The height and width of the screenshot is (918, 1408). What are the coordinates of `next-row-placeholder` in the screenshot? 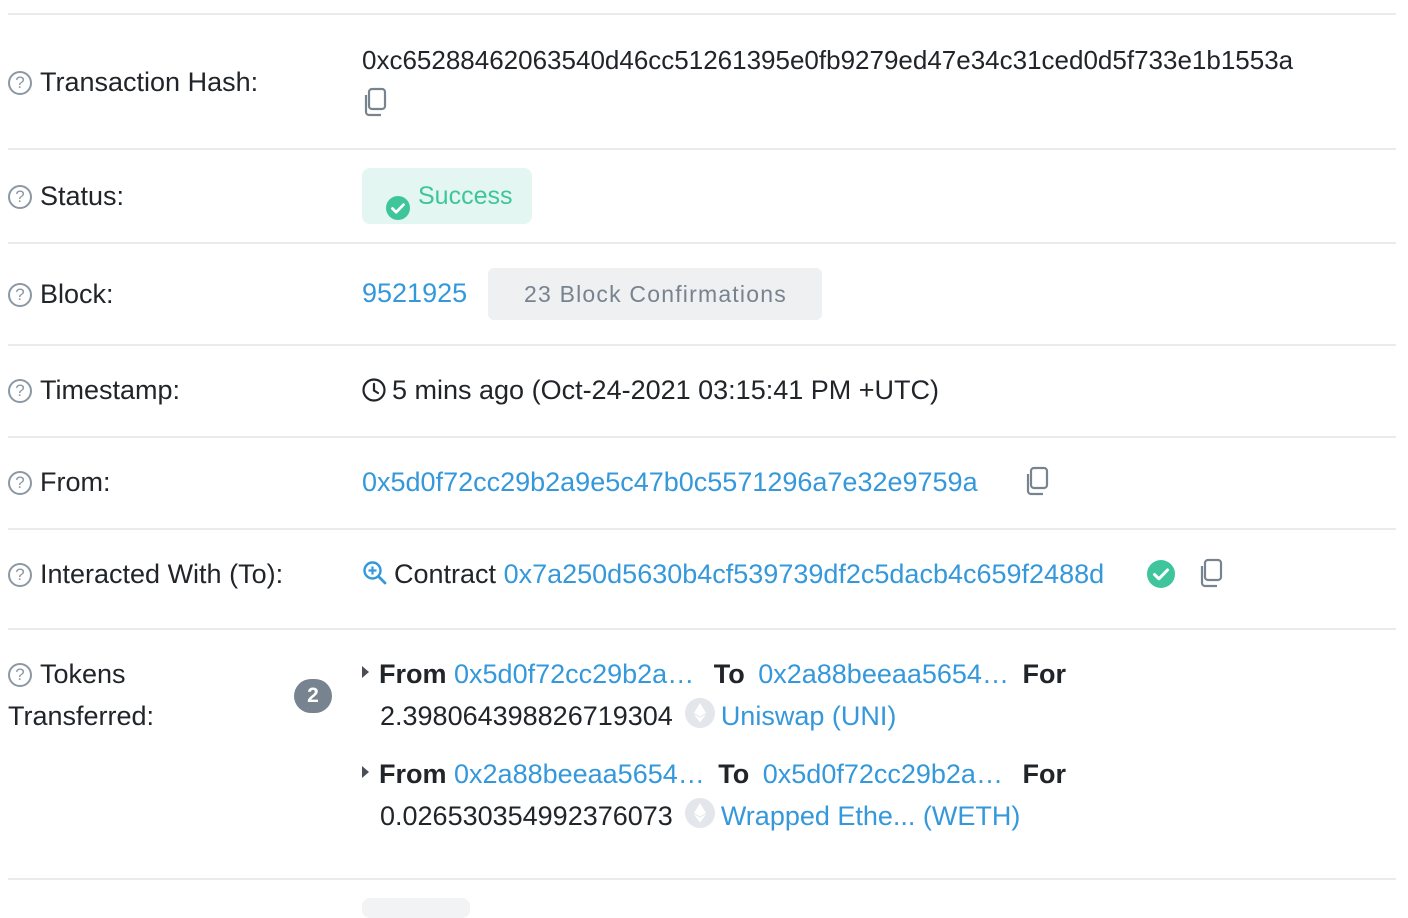 It's located at (416, 908).